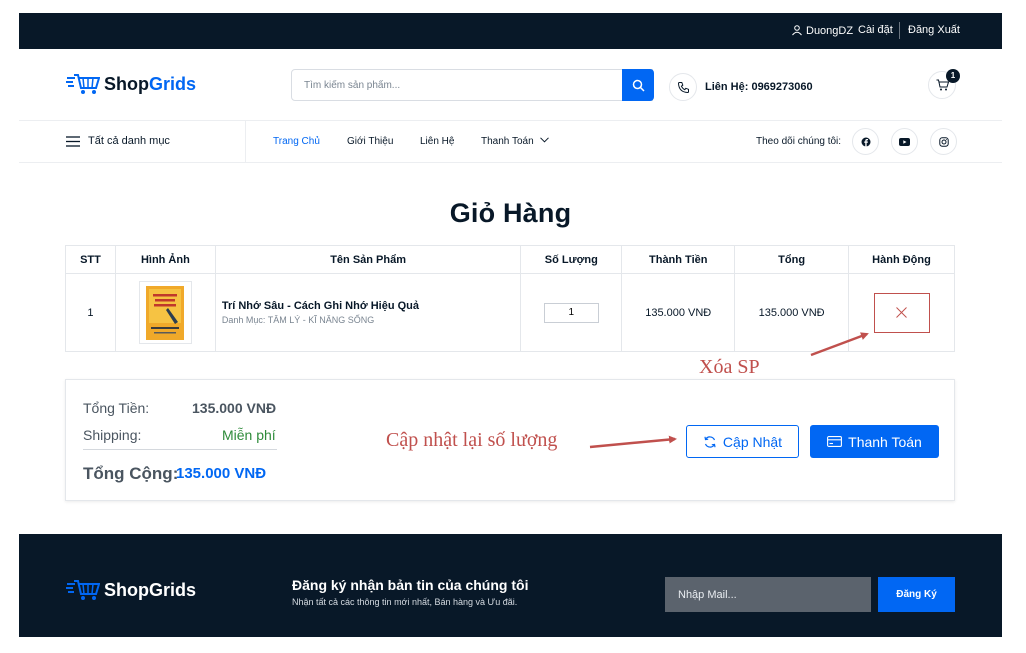  I want to click on user-account-link: DuongDZ, so click(822, 30).